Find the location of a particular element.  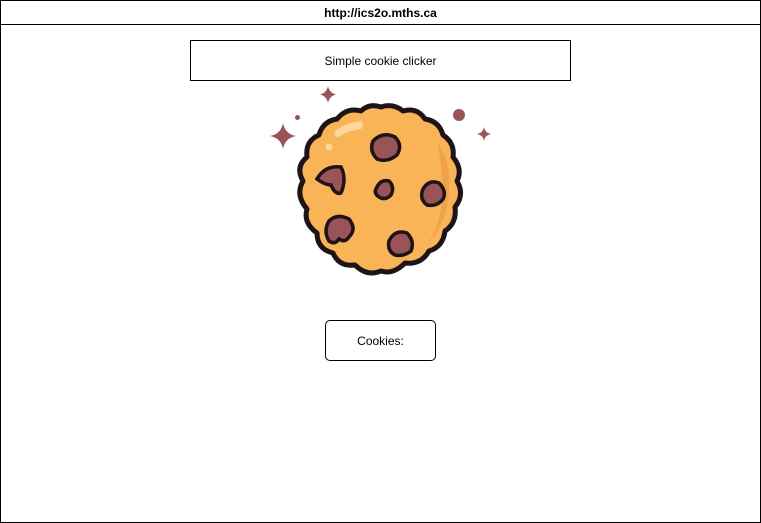

cookie-counter-label: Cookies: is located at coordinates (380, 340).